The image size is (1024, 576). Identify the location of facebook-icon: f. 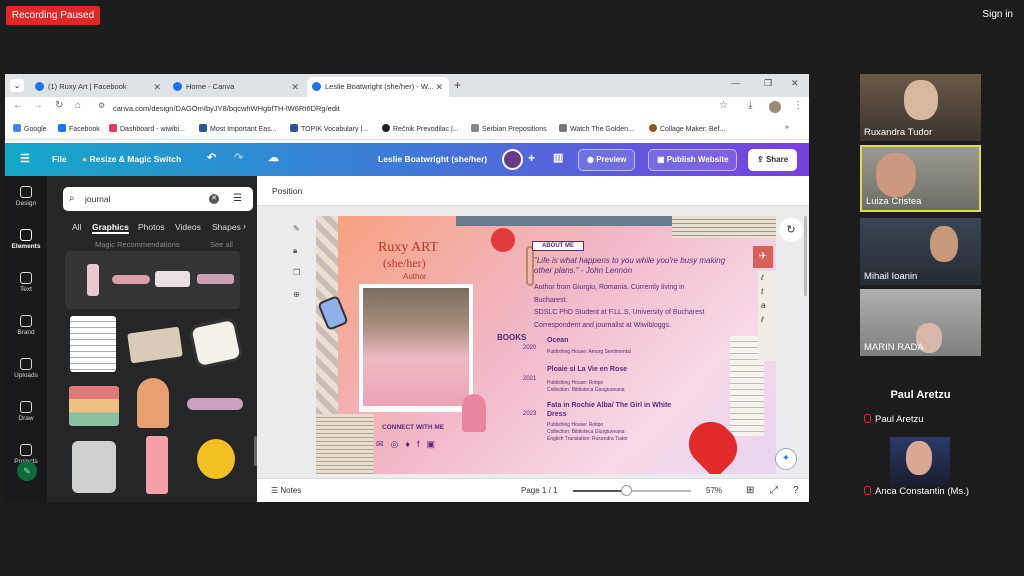
(422, 444).